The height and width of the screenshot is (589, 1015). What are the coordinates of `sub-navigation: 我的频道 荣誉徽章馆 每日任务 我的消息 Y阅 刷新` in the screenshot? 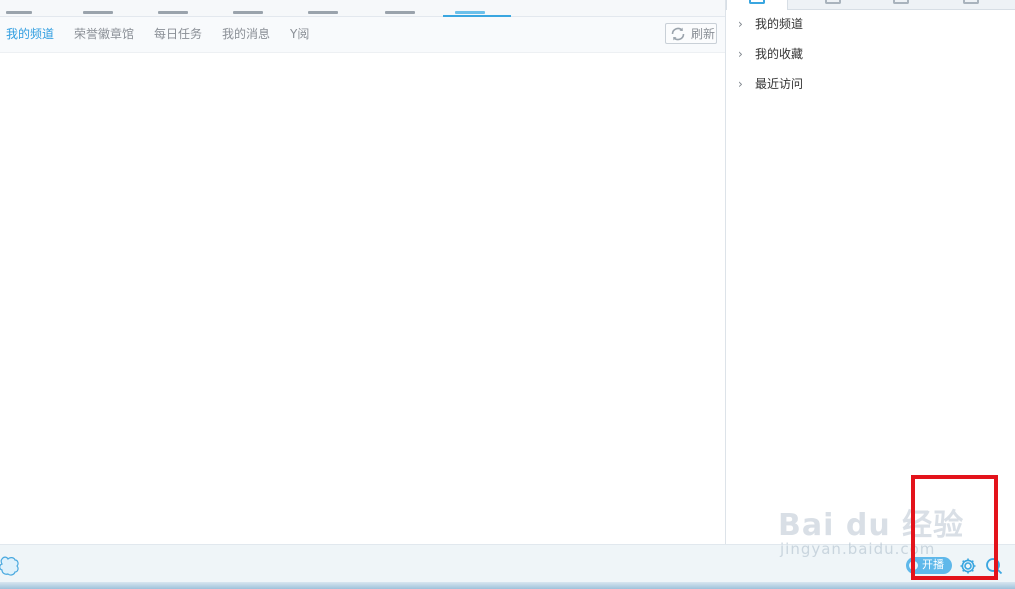 It's located at (362, 35).